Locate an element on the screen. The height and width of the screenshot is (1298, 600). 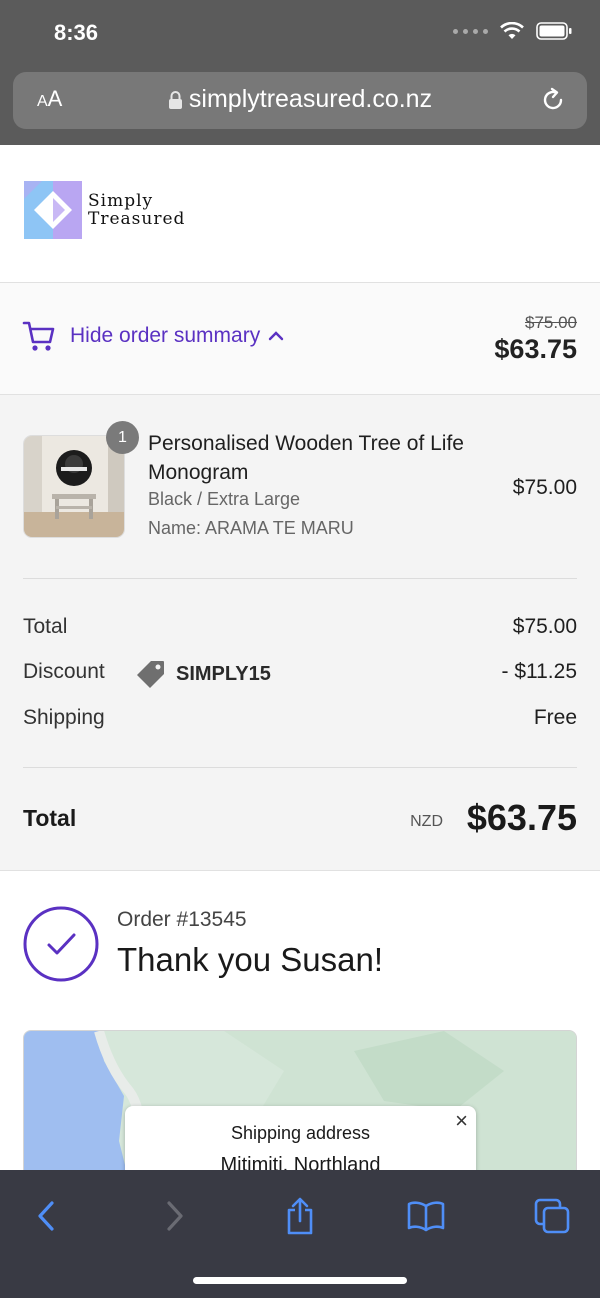
logo-mark-icon is located at coordinates (53, 210).